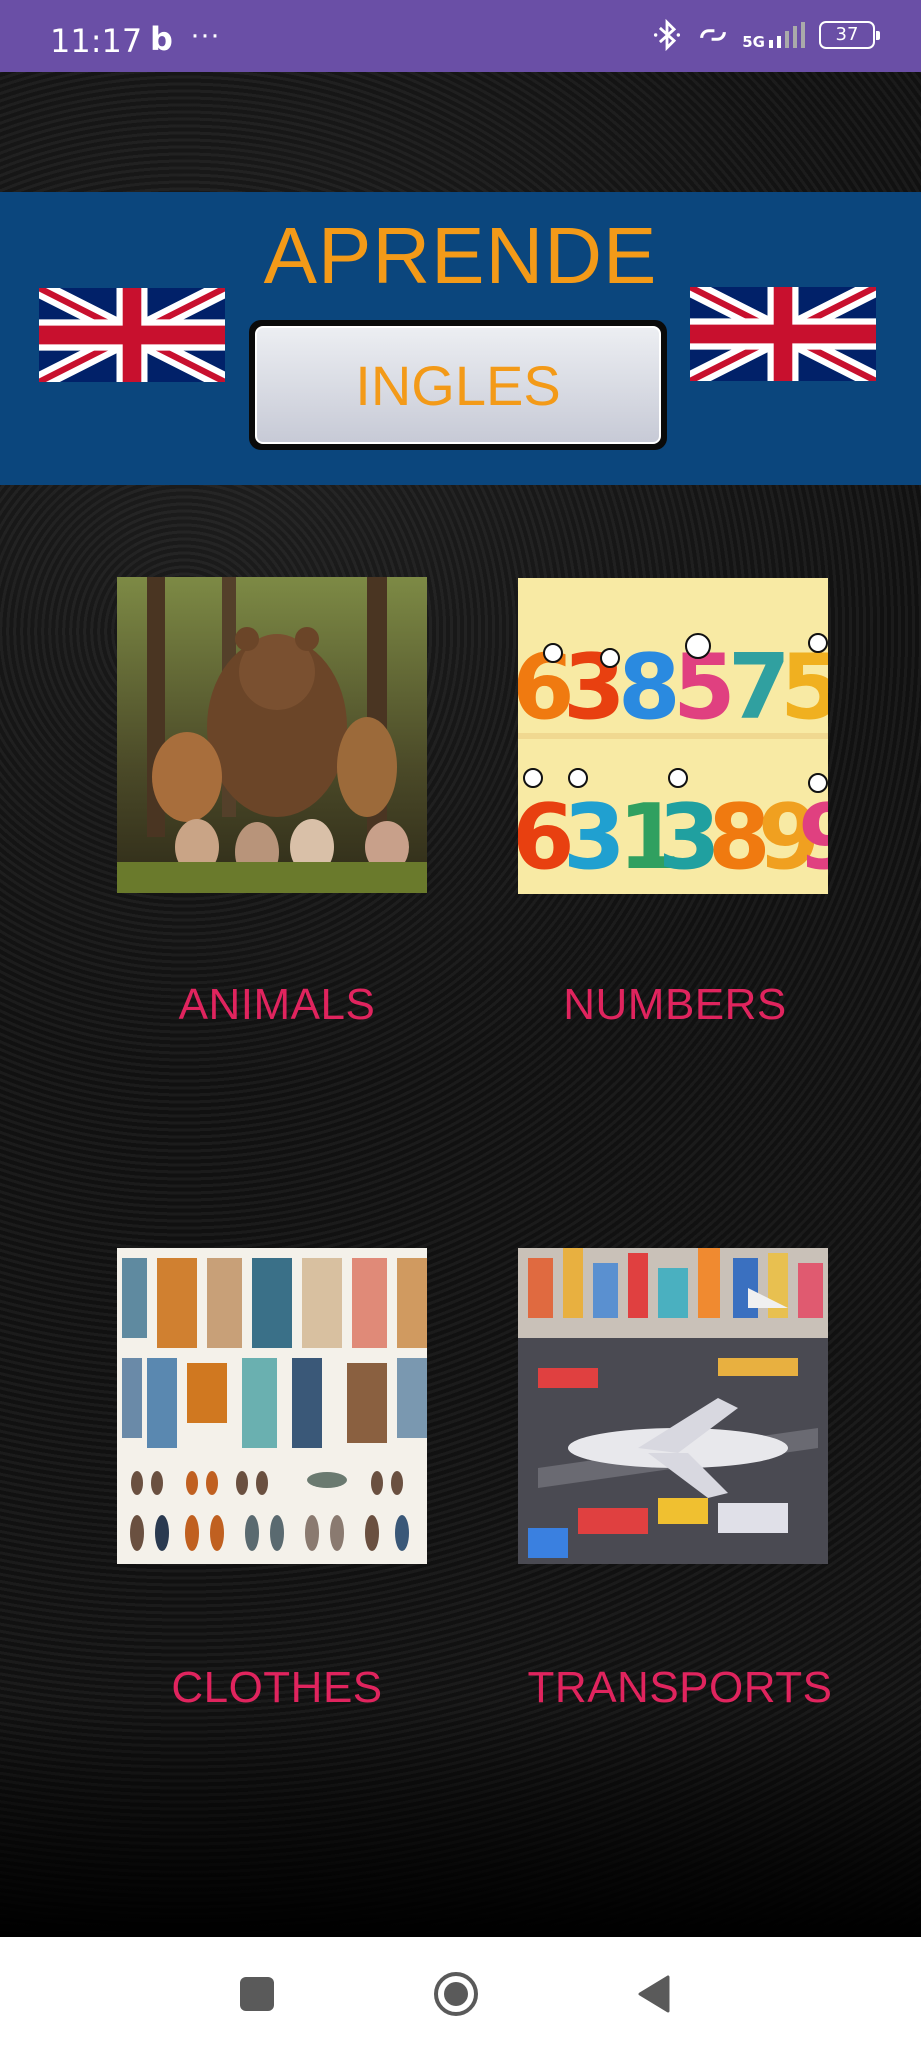  What do you see at coordinates (277, 1005) in the screenshot?
I see `category-label-animals: ANIMALS` at bounding box center [277, 1005].